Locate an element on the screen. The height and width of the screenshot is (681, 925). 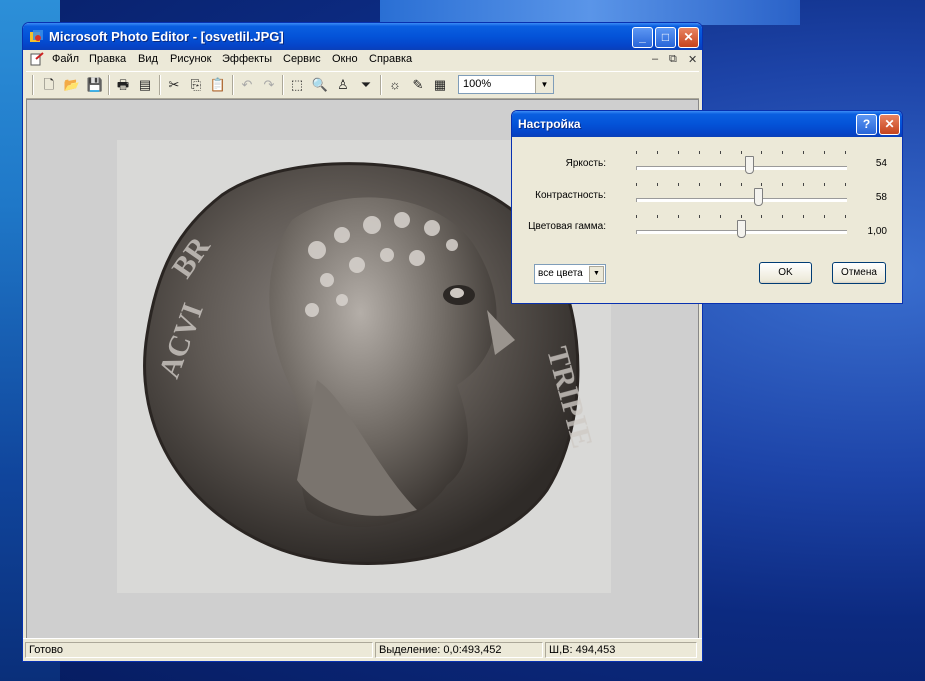
dialog-close-button: ✕ is located at coordinates (889, 124).